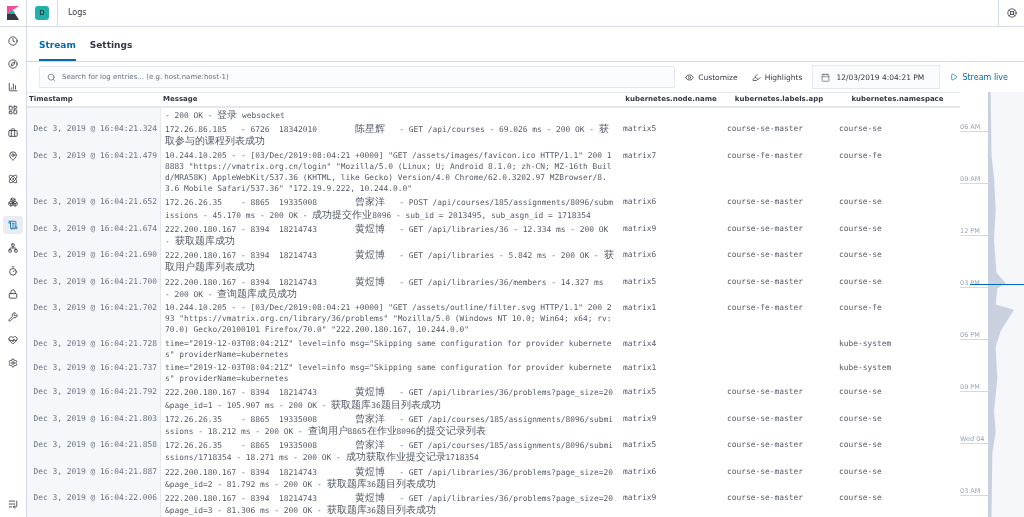 This screenshot has height=517, width=1024. Describe the element at coordinates (13, 317) in the screenshot. I see `wrench-icon` at that location.